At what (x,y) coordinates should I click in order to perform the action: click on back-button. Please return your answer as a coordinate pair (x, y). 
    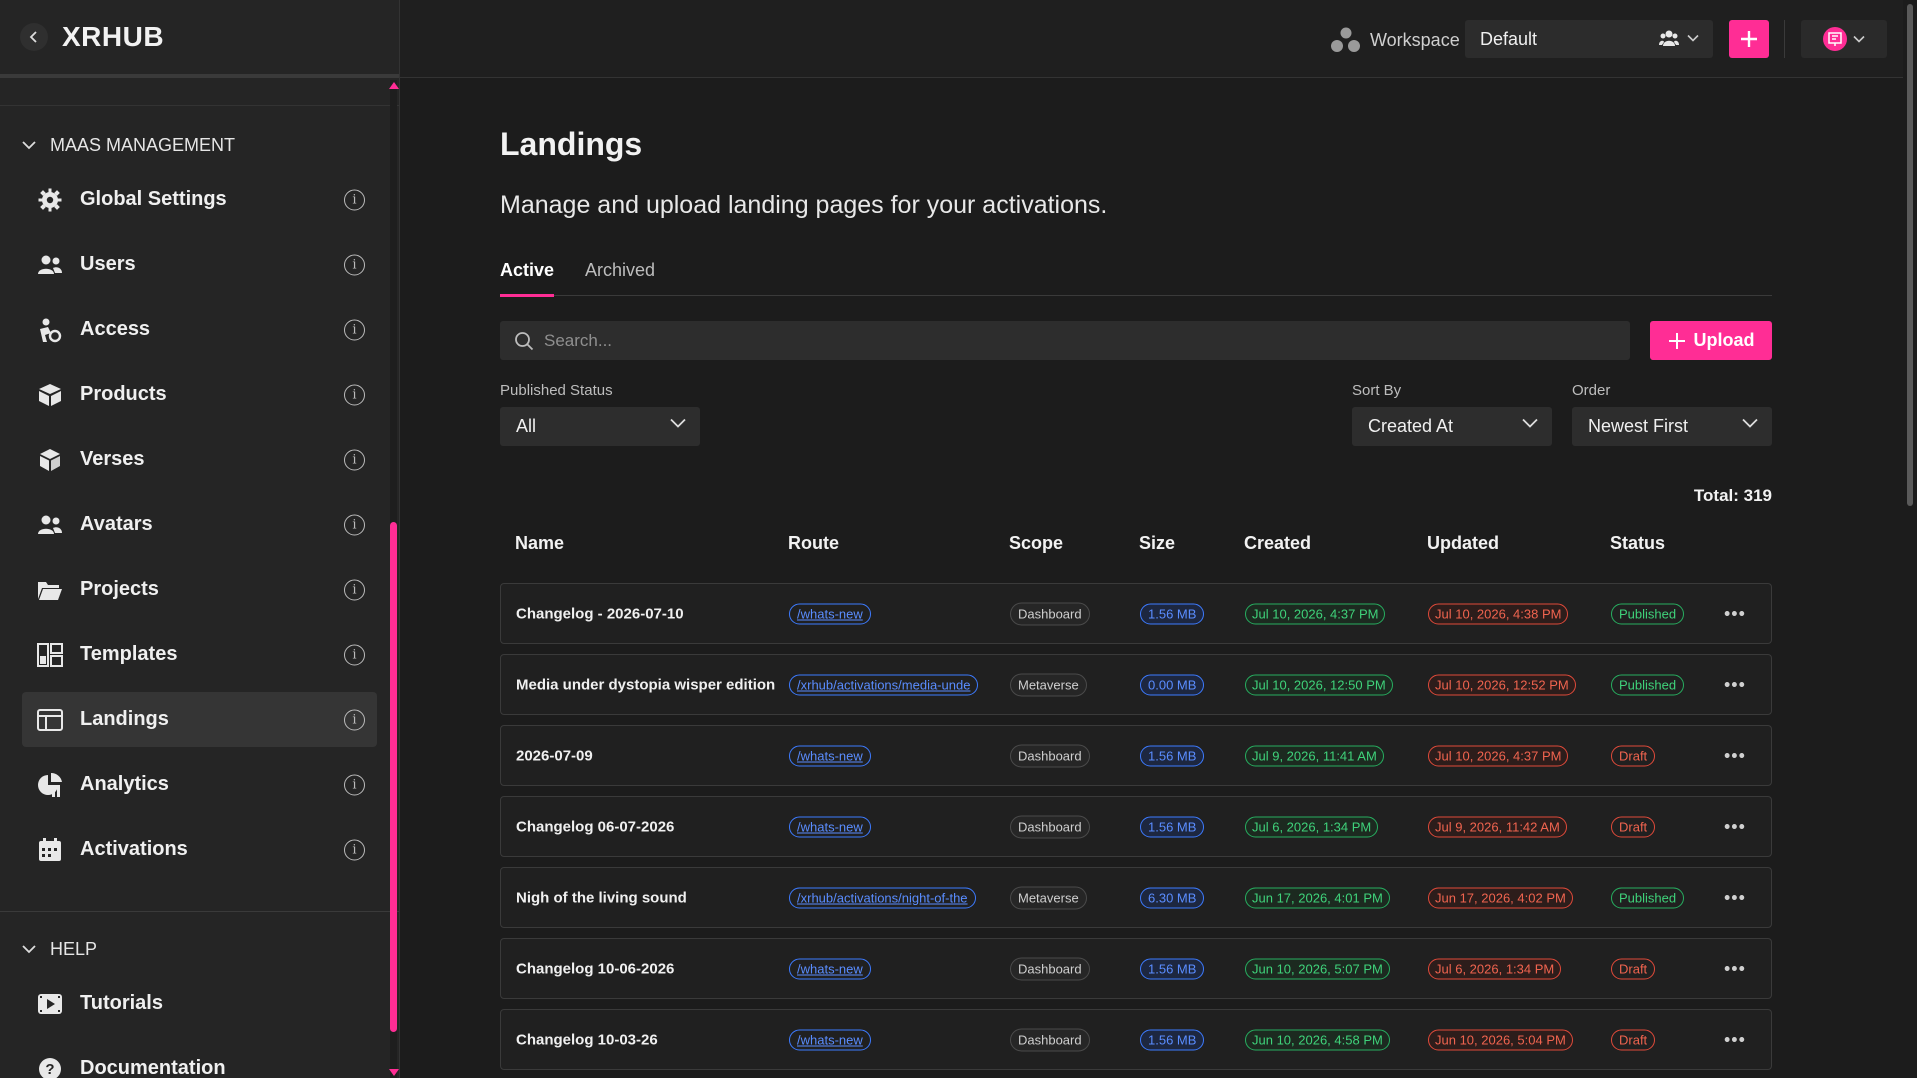
    Looking at the image, I should click on (34, 37).